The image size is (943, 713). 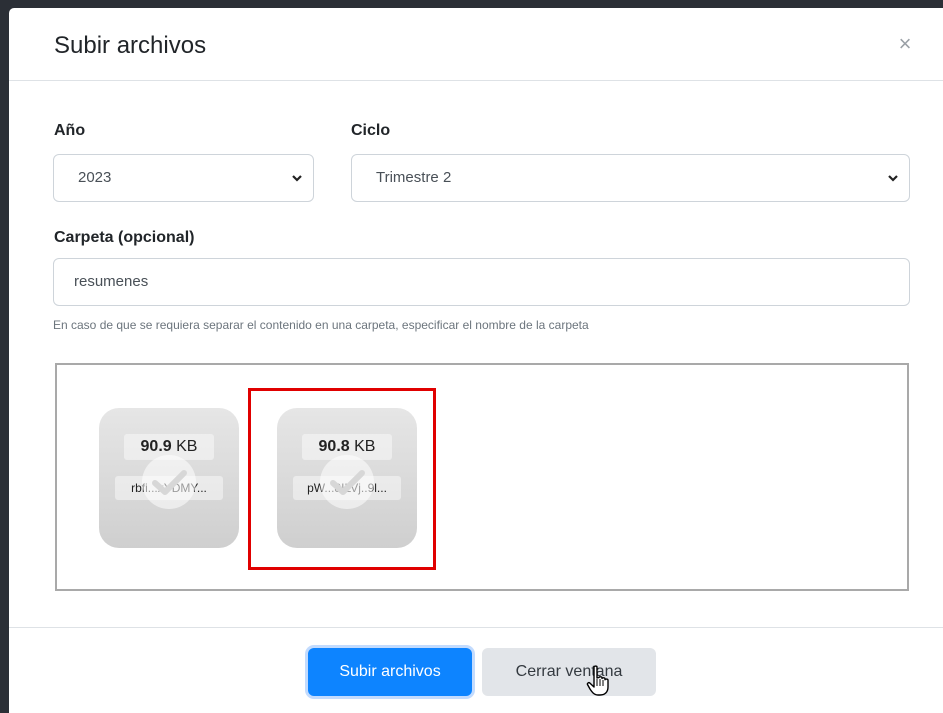 I want to click on close-icon: ×, so click(x=905, y=44).